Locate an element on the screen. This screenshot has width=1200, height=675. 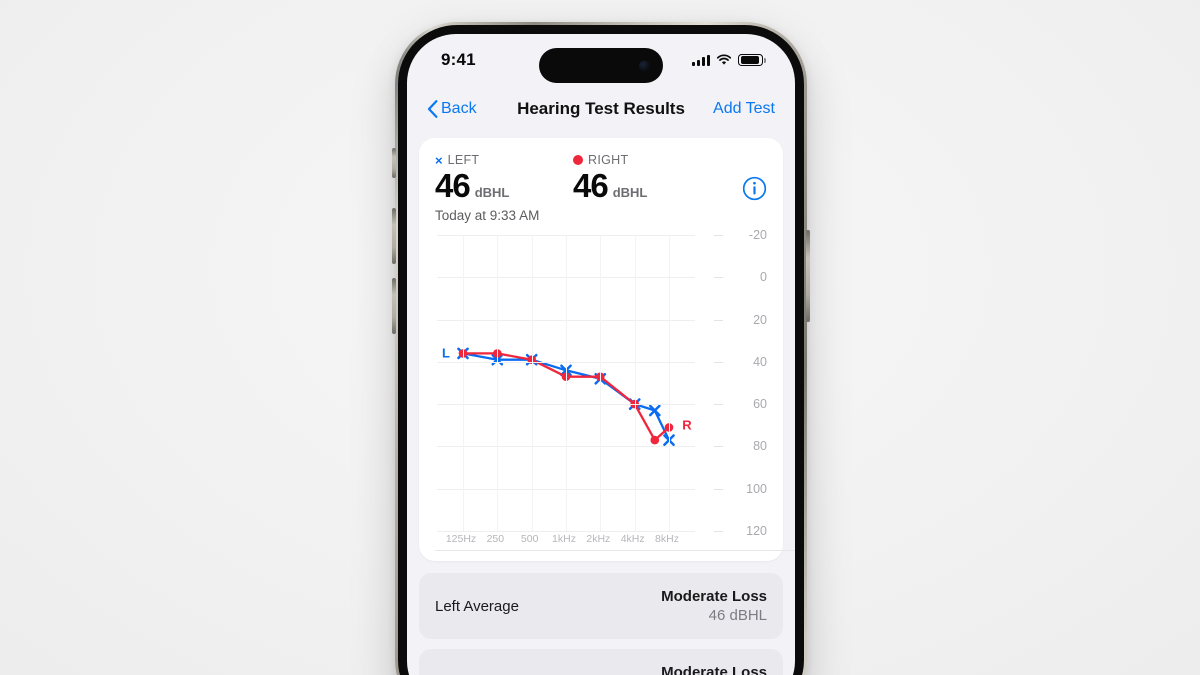
chart-x-tick-label: 2kHz is located at coordinates (598, 539).